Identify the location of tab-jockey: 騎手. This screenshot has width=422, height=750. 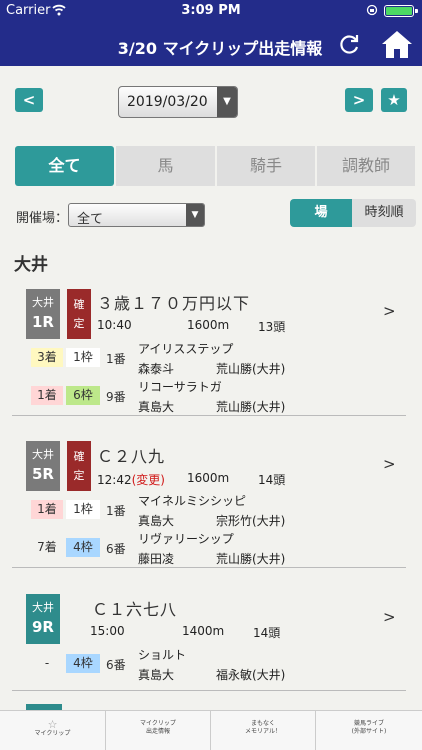
(266, 166).